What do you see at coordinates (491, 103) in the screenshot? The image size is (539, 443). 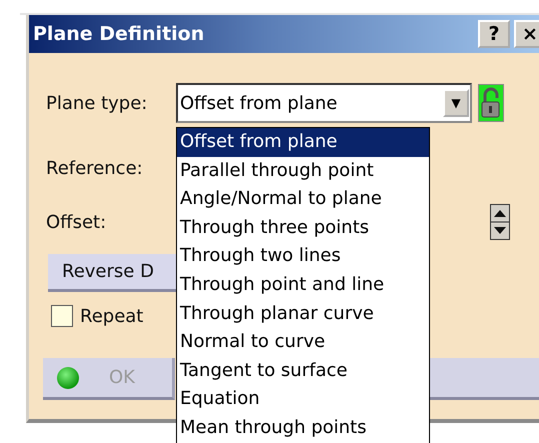 I see `padlock-icon` at bounding box center [491, 103].